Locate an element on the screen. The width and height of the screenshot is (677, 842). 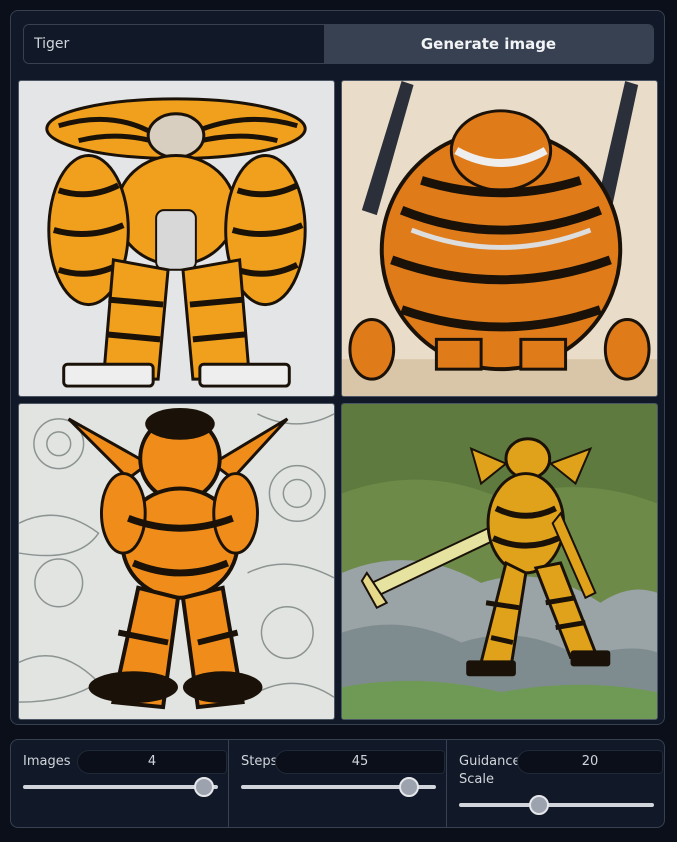
images-control: Images 4 is located at coordinates (120, 783).